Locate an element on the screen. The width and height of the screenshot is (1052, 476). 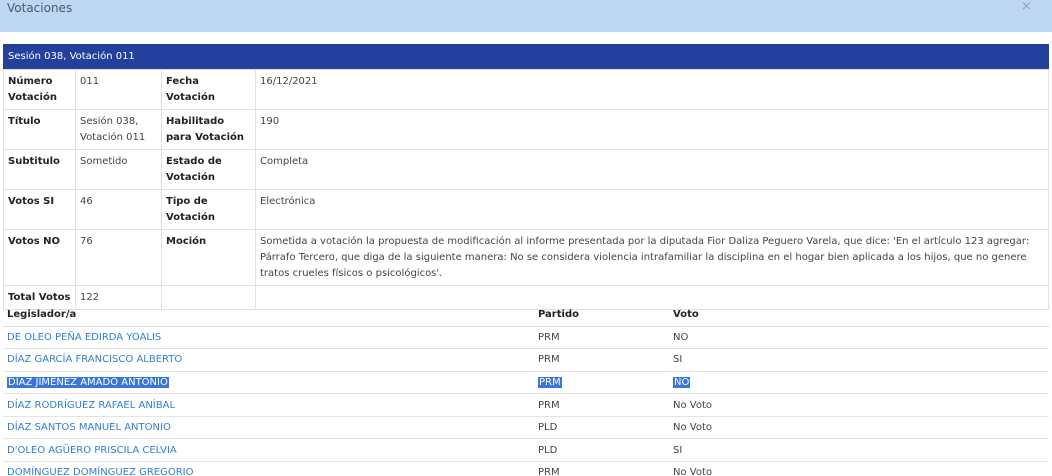
table-row: DÍAZ GARCÍA FRANCISCO ALBERTO PRM SI is located at coordinates (526, 360).